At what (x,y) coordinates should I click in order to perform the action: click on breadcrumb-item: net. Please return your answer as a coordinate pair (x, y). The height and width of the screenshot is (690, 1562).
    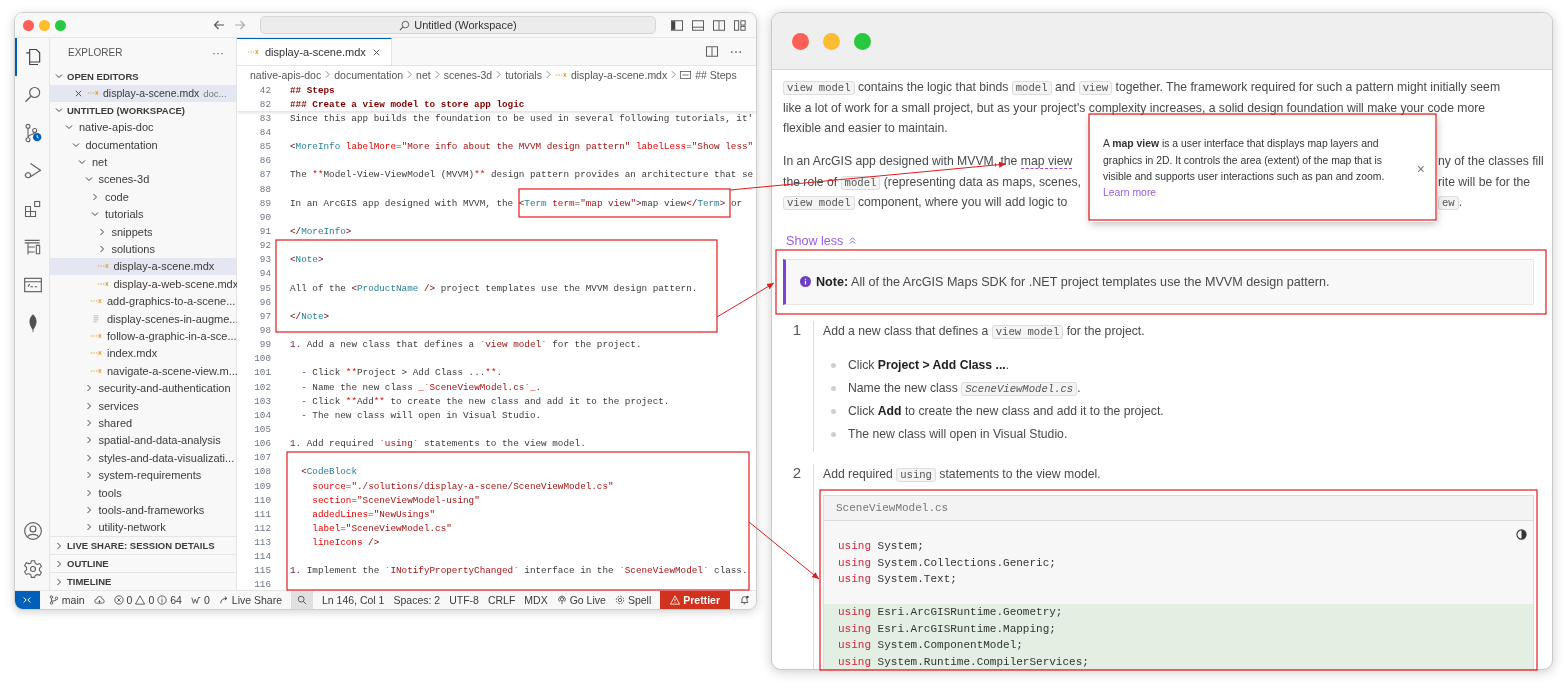
    Looking at the image, I should click on (423, 74).